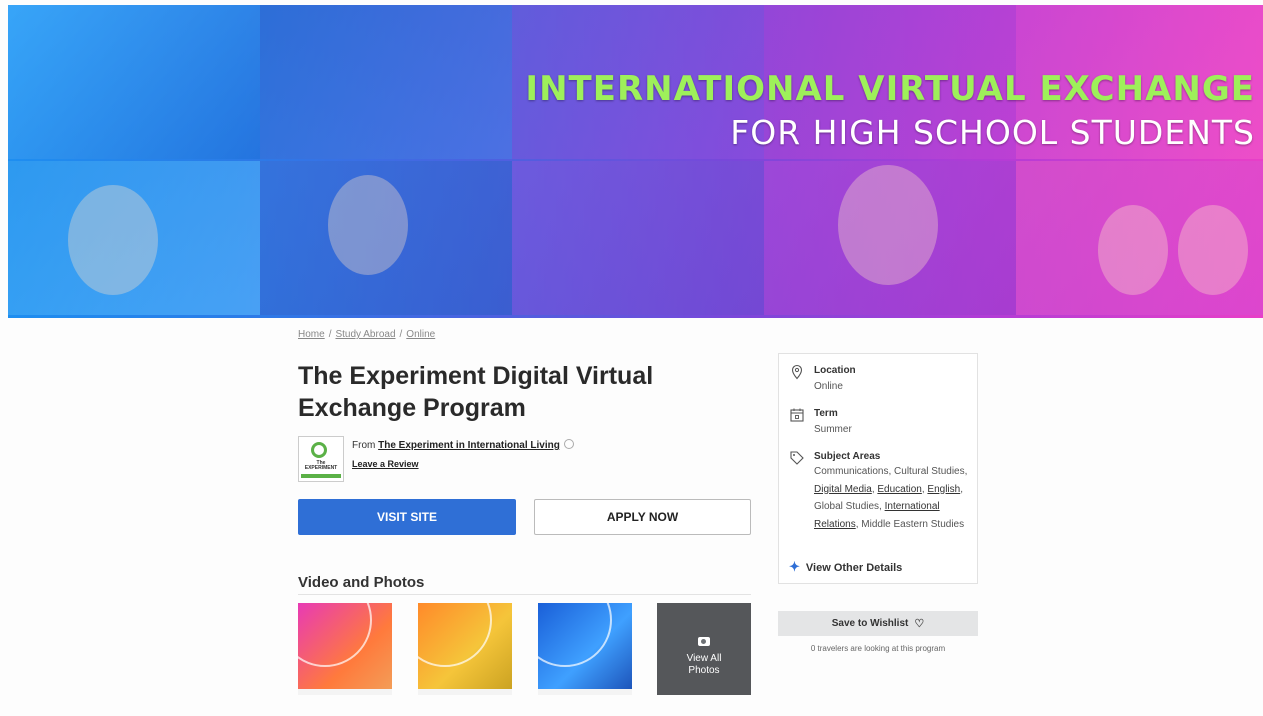 The width and height of the screenshot is (1263, 716). Describe the element at coordinates (469, 445) in the screenshot. I see `provider-link: The Experiment in International Living` at that location.